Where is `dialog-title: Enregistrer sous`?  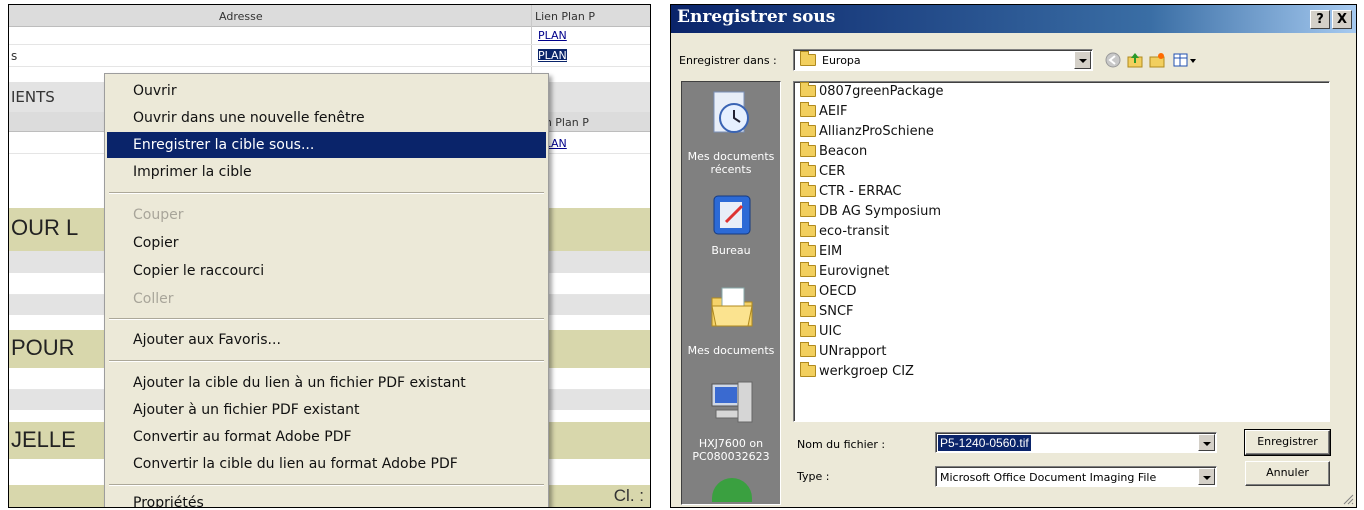
dialog-title: Enregistrer sous is located at coordinates (756, 17).